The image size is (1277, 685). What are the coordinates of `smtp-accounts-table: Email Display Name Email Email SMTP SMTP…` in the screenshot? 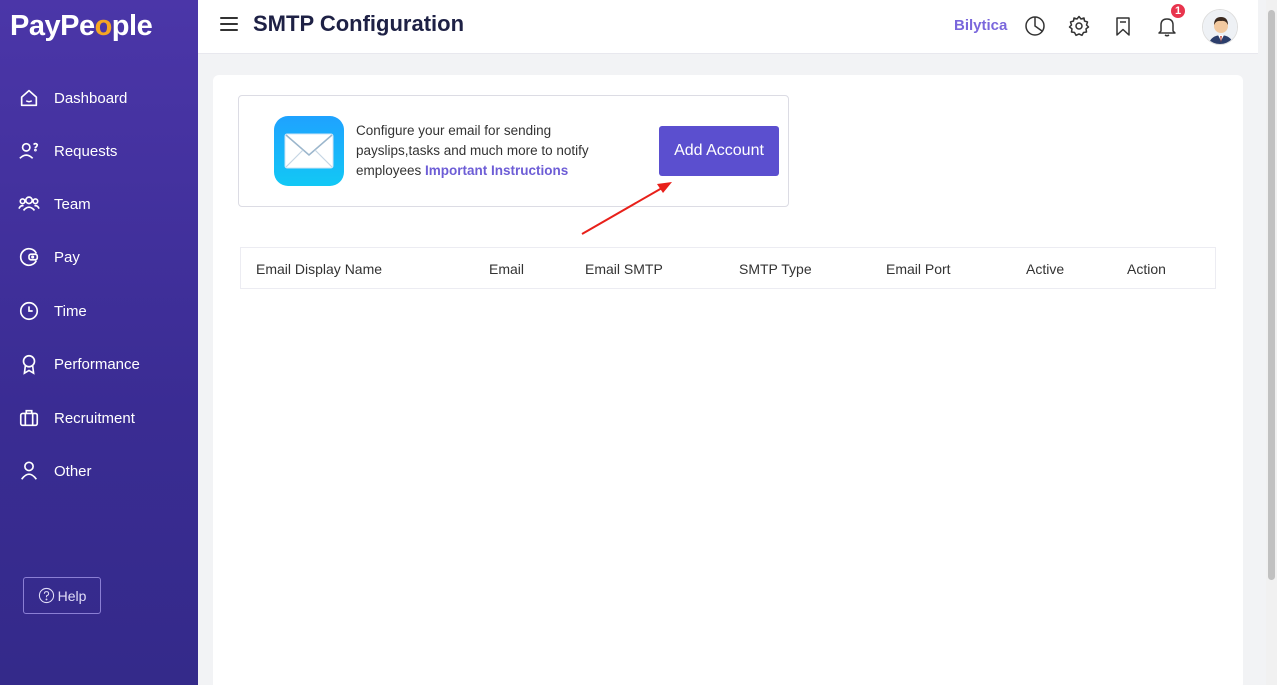 It's located at (728, 268).